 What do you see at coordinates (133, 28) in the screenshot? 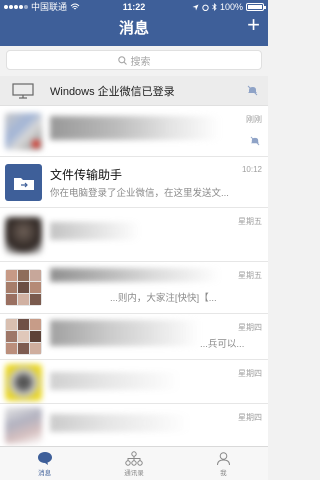
I see `page-title: 消息` at bounding box center [133, 28].